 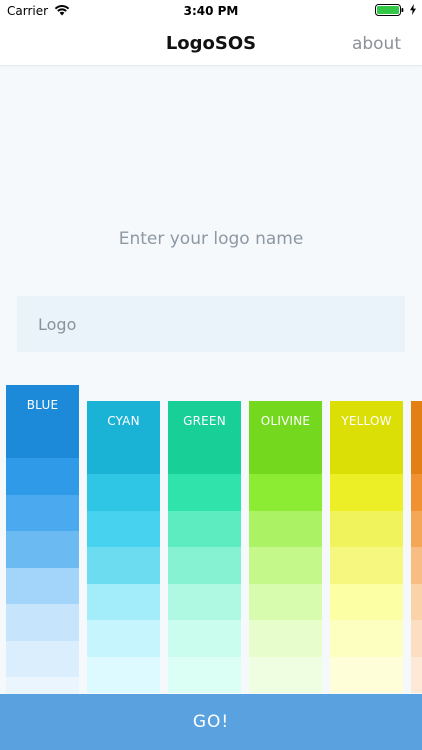 I want to click on navigation-bar: LogoSOS about, so click(x=211, y=44).